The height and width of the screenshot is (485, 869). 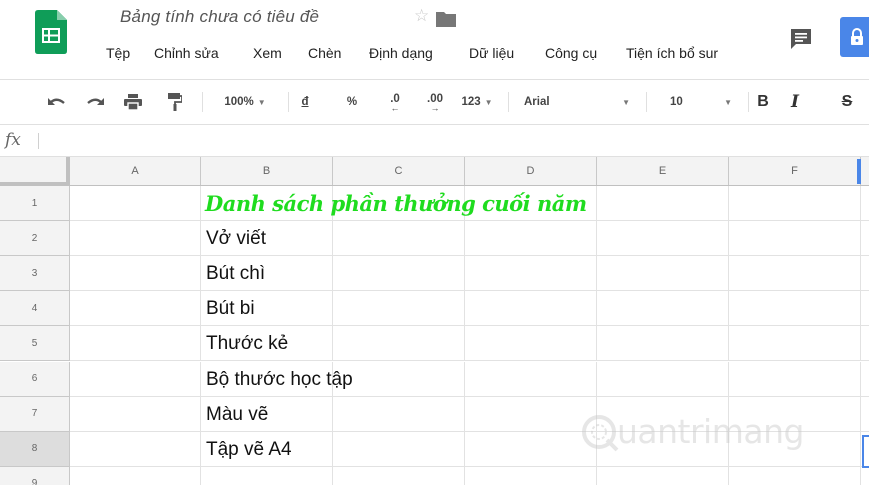 What do you see at coordinates (795, 171) in the screenshot?
I see `column-header-f: F` at bounding box center [795, 171].